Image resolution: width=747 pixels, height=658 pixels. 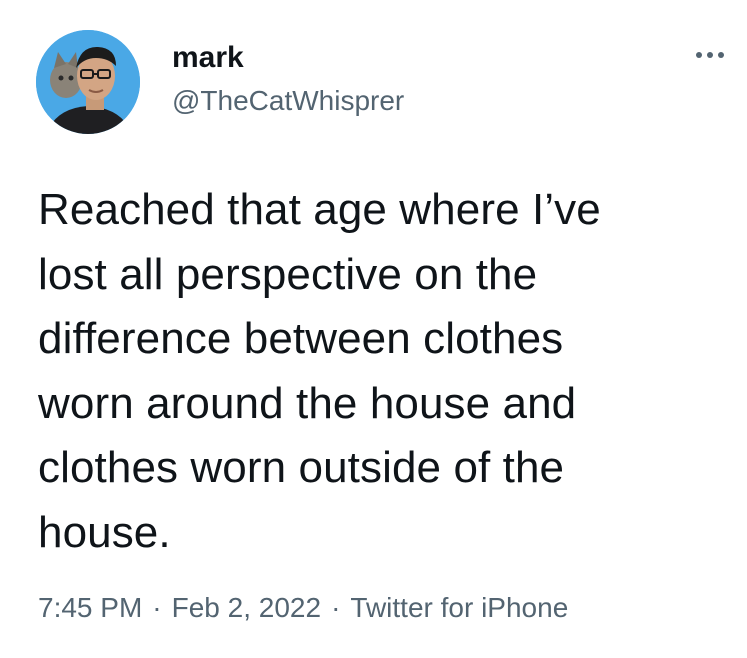 I want to click on more-horizontal-icon, so click(x=710, y=55).